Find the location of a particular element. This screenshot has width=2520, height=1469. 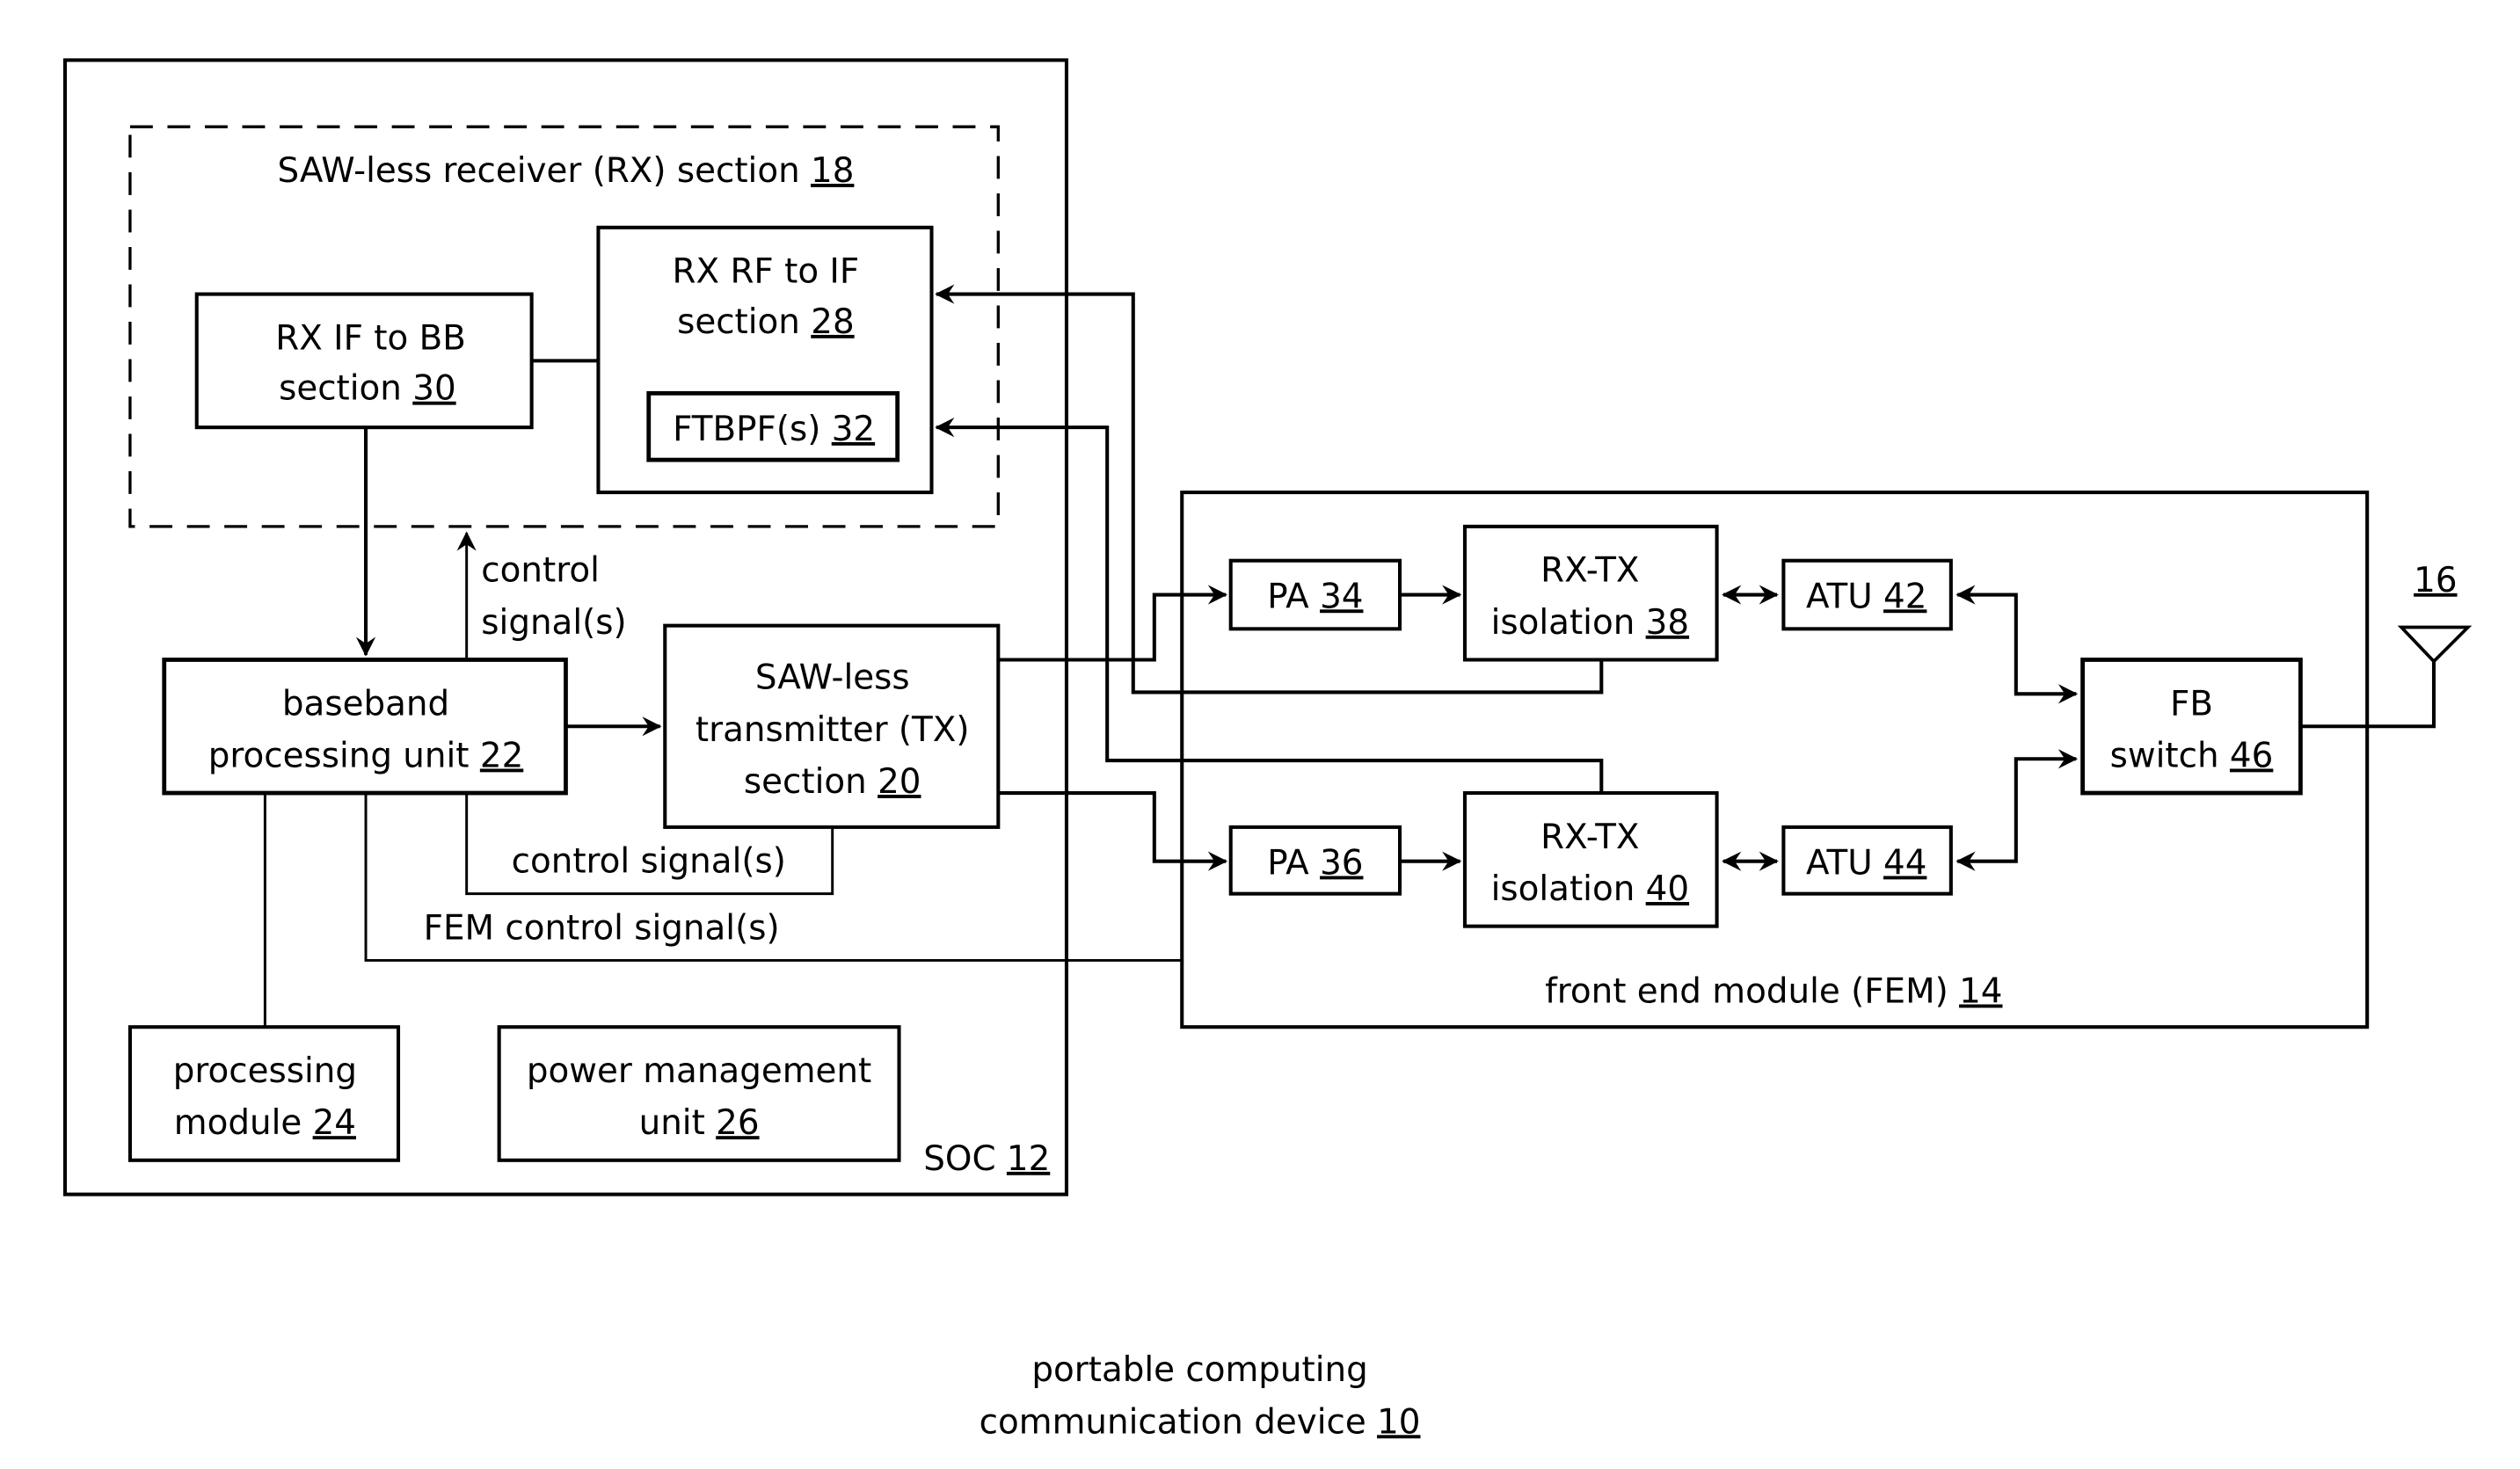

fb-switch-line2: switch 46 is located at coordinates (2192, 755).